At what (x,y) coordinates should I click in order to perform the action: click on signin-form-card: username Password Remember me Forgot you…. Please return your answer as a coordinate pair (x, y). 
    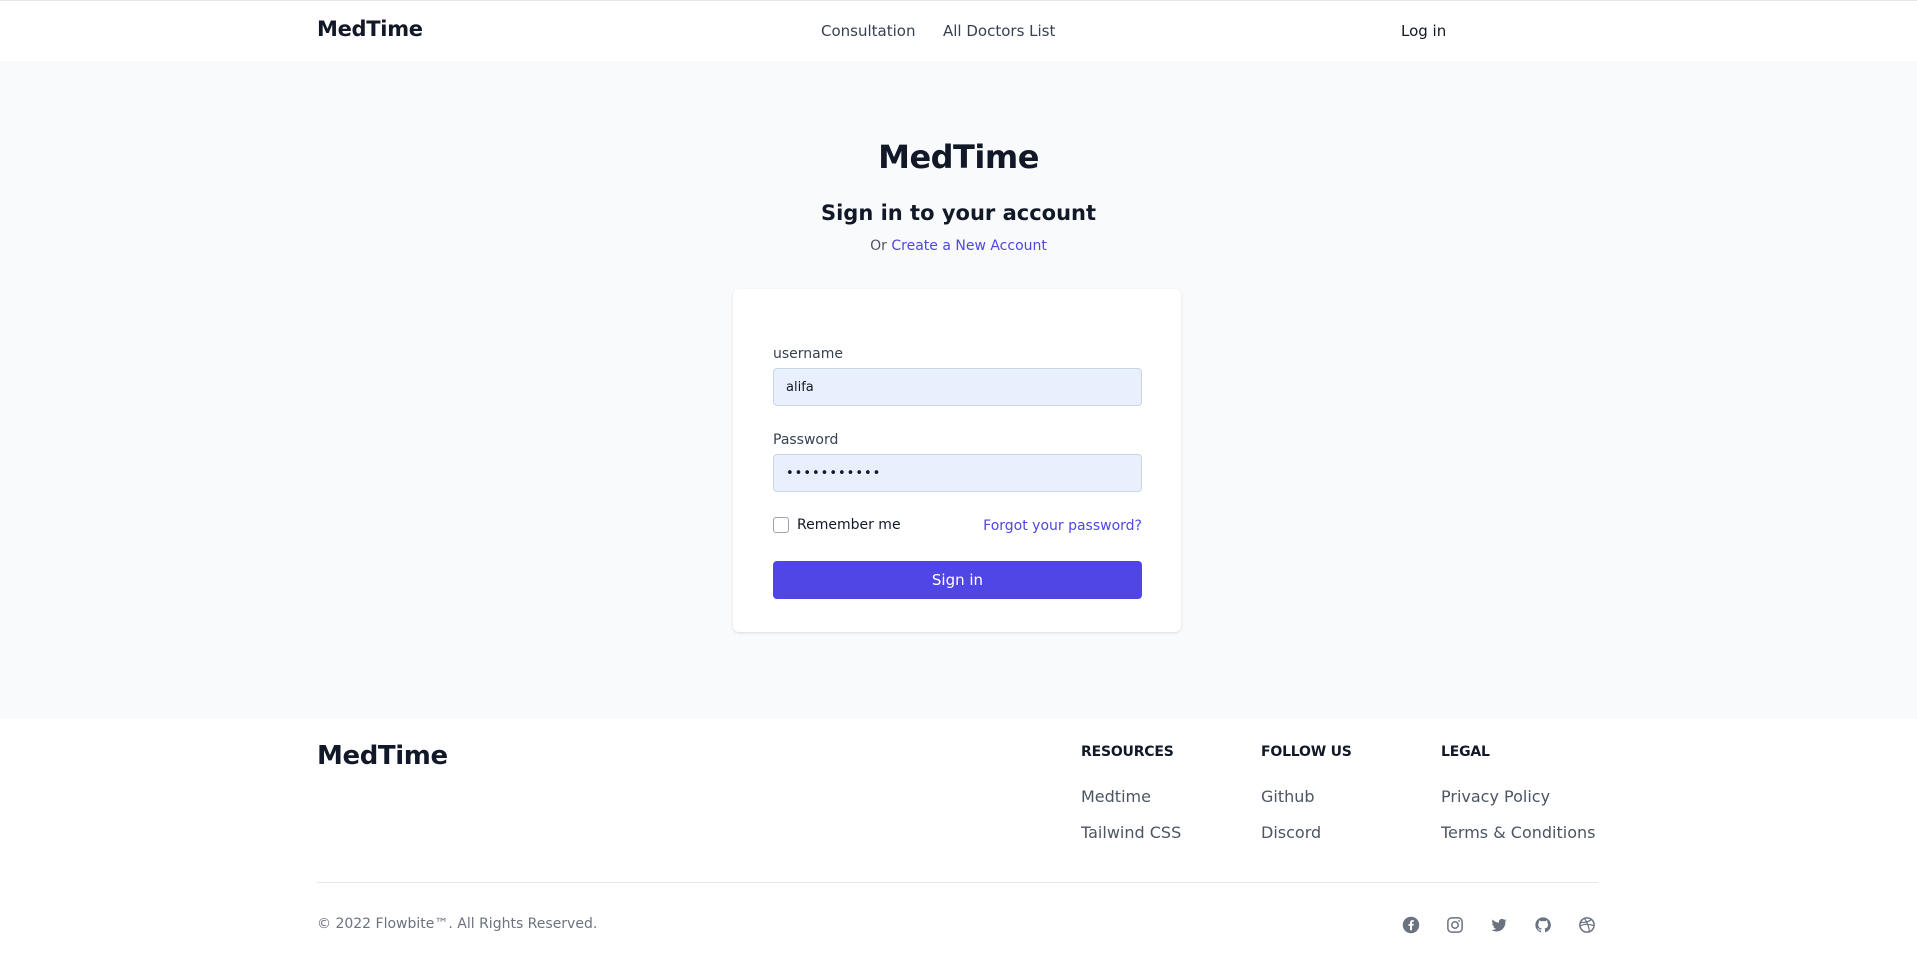
    Looking at the image, I should click on (957, 460).